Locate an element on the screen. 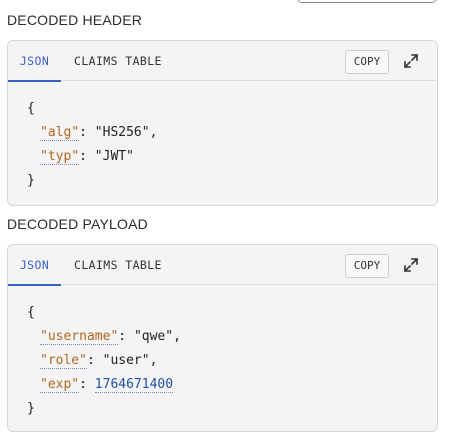 This screenshot has width=455, height=445. top-button-edge is located at coordinates (367, 1).